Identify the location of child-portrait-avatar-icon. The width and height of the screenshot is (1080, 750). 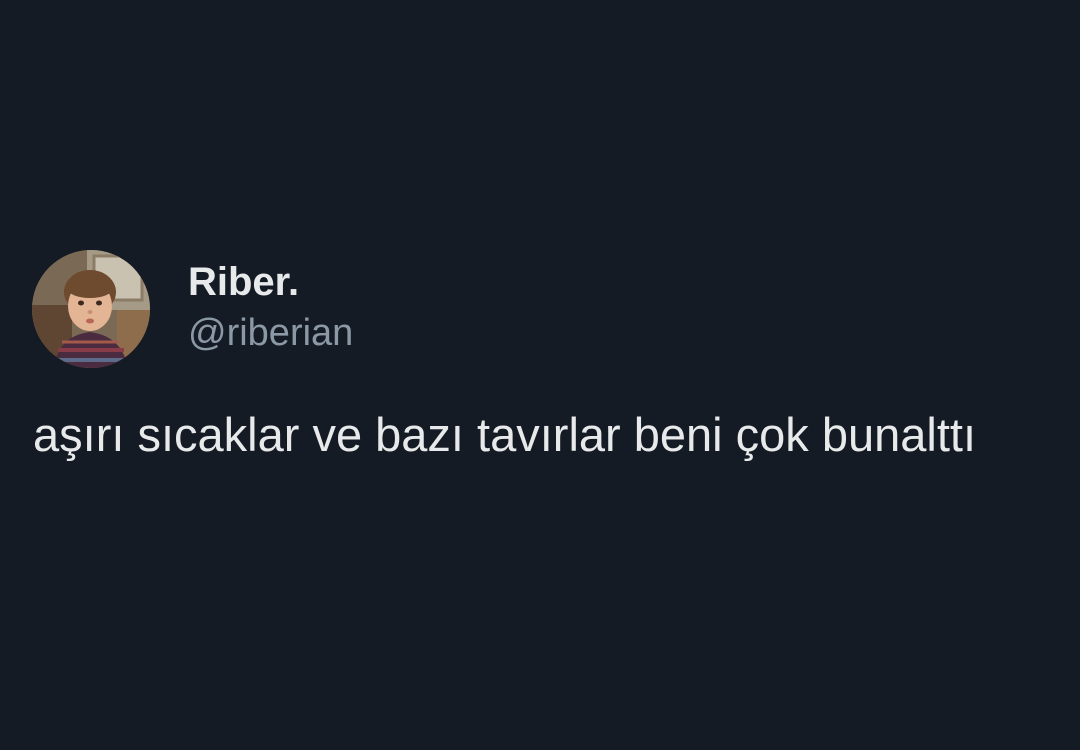
(91, 309).